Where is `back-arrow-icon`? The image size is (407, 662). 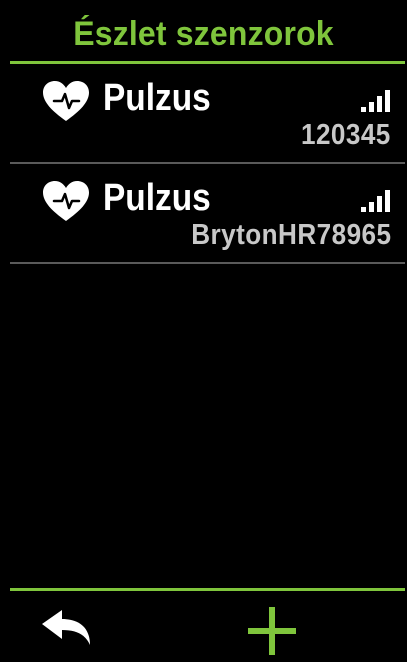 back-arrow-icon is located at coordinates (66, 627).